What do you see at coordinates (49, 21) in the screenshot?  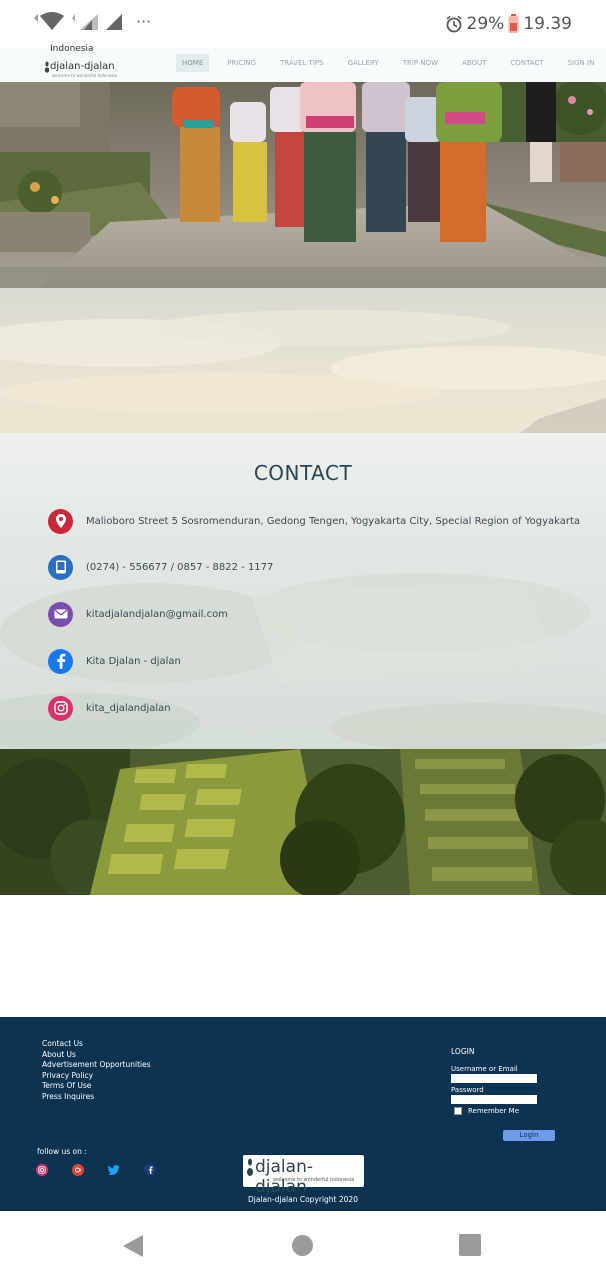 I see `wifi-icon` at bounding box center [49, 21].